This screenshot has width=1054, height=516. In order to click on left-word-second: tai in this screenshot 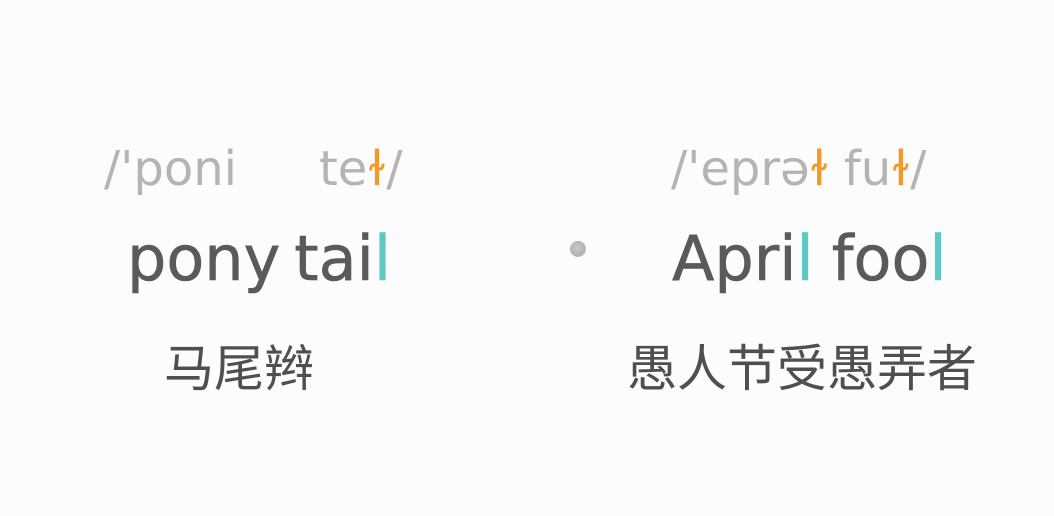, I will do `click(334, 258)`.